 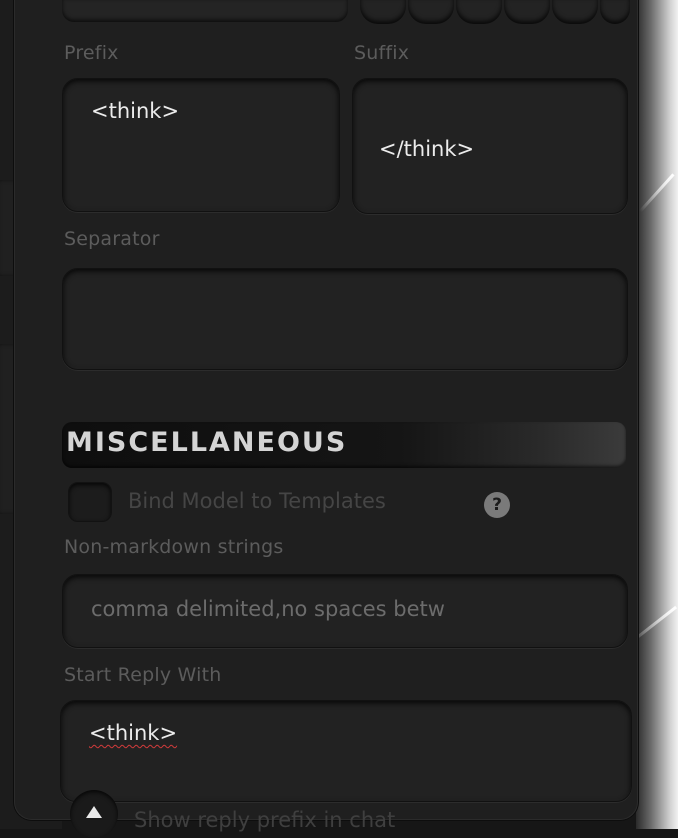 I want to click on start-reply-value: <think>, so click(x=133, y=733).